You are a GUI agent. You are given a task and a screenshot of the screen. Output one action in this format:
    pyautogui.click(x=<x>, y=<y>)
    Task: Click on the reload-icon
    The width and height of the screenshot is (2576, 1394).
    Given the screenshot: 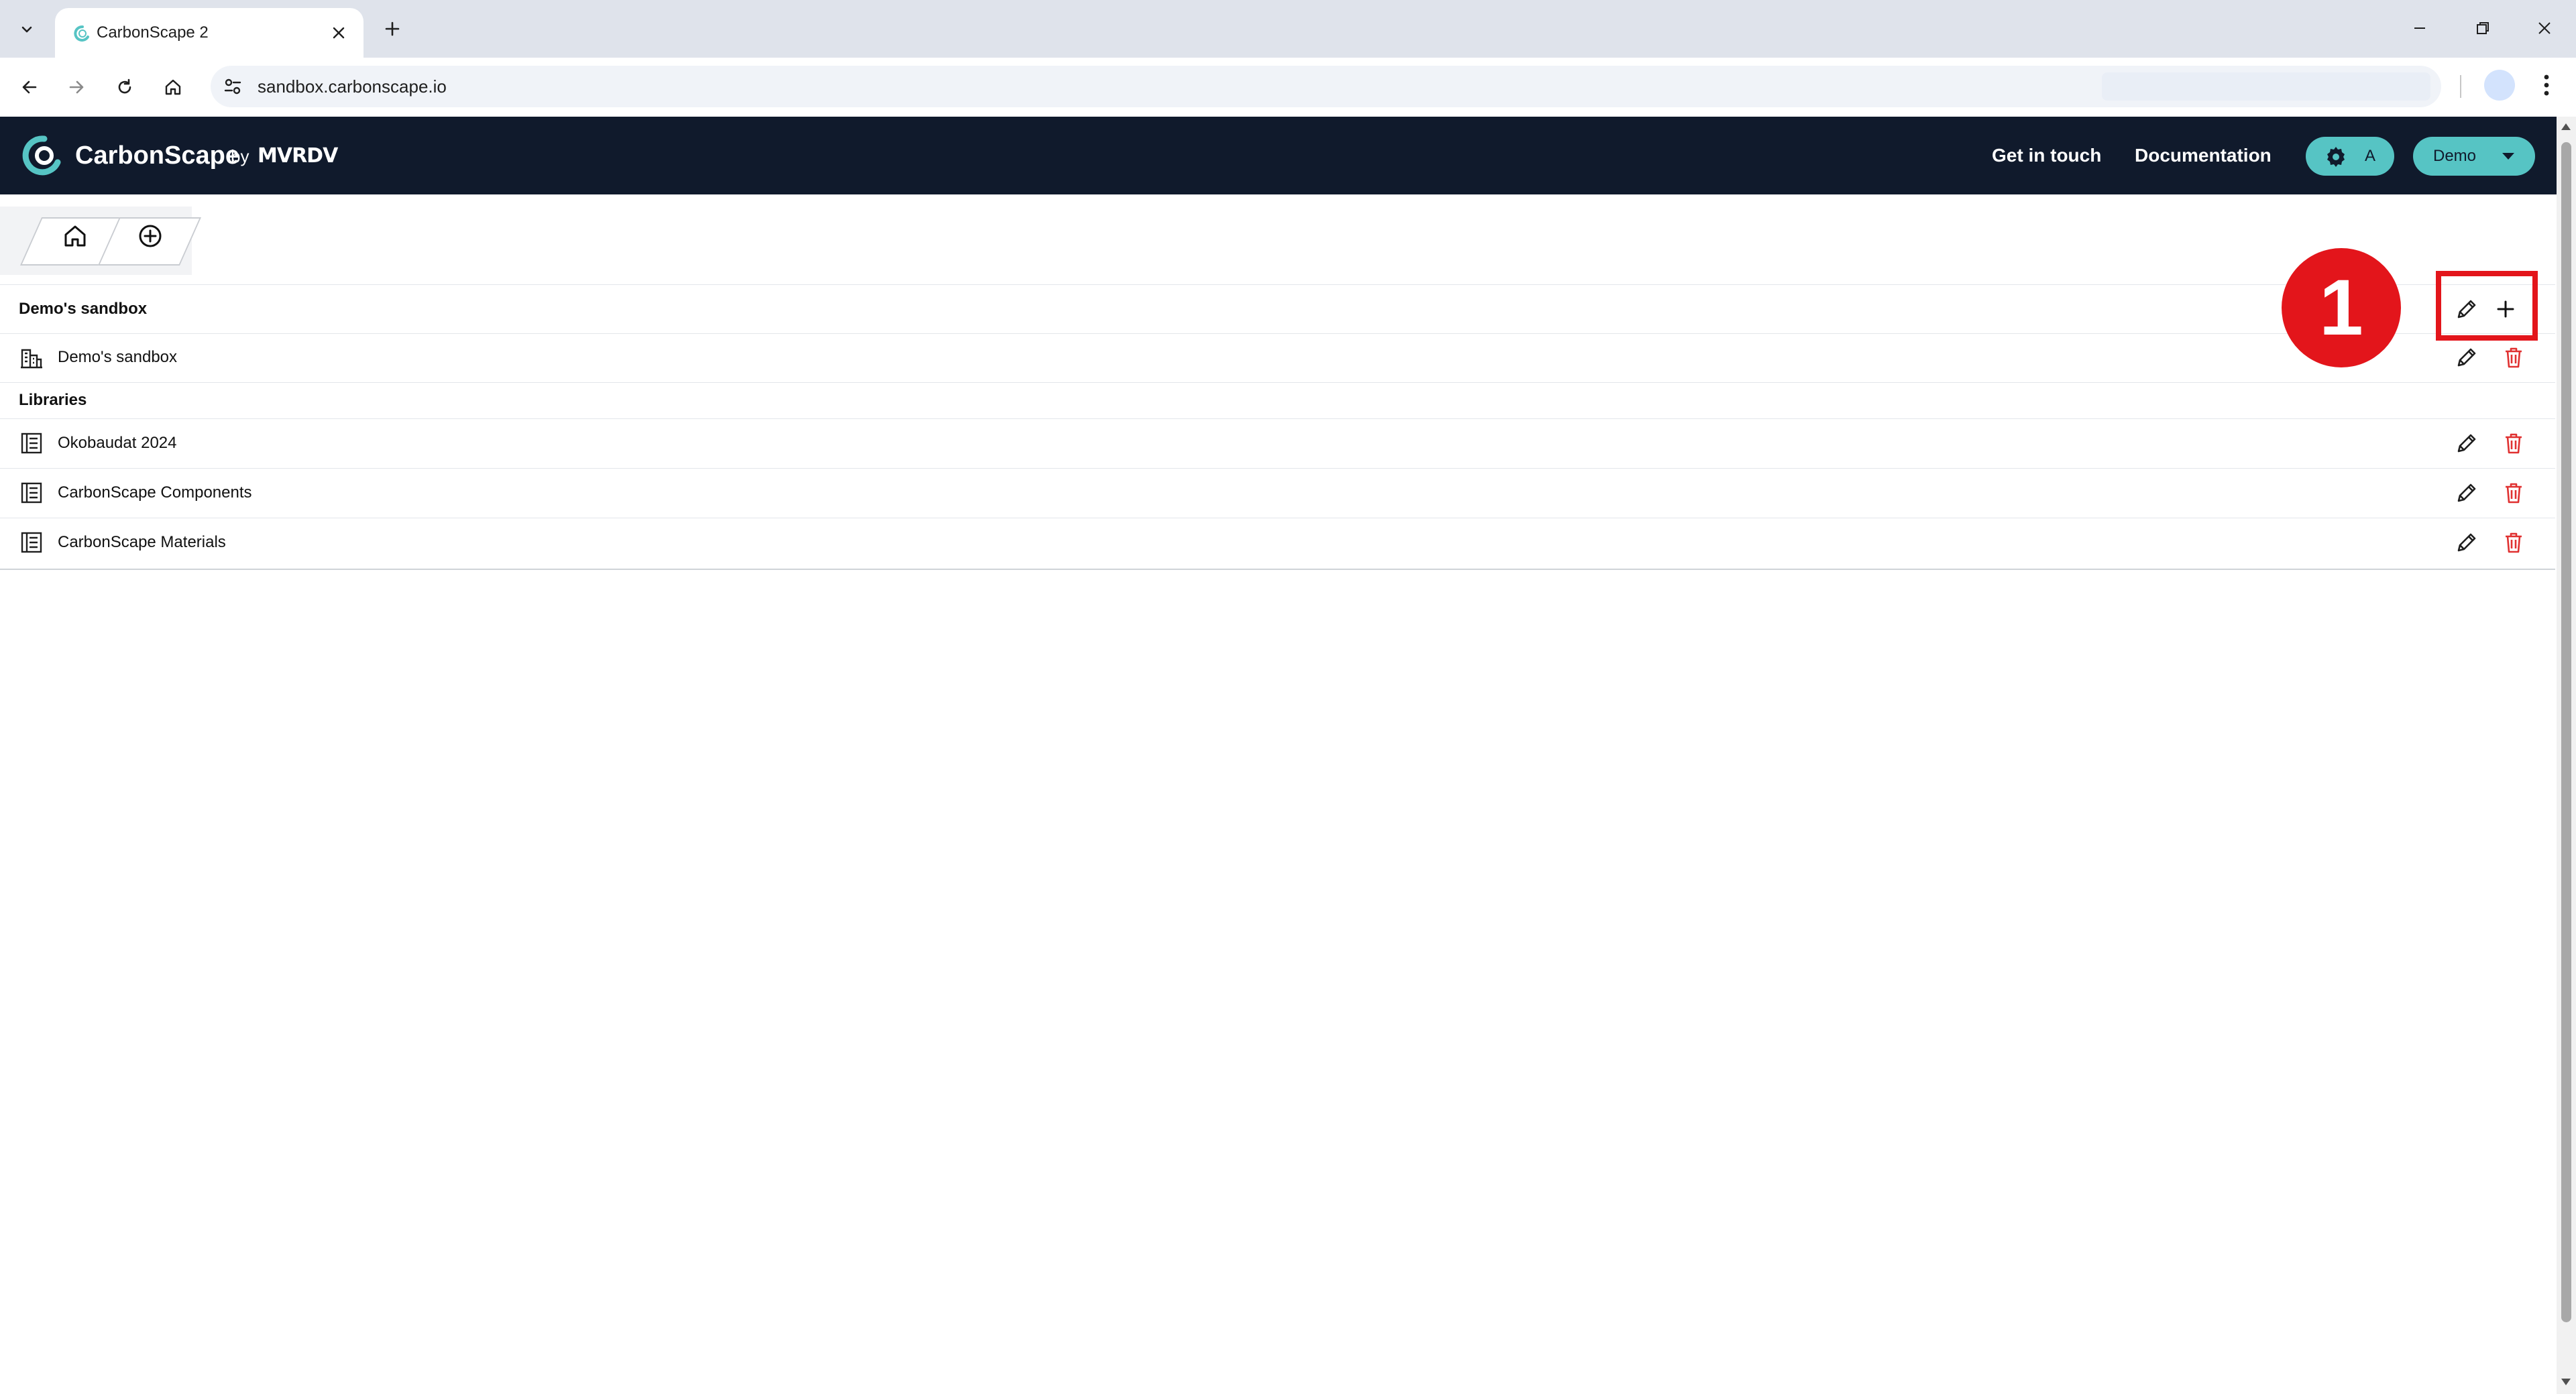 What is the action you would take?
    pyautogui.click(x=124, y=86)
    